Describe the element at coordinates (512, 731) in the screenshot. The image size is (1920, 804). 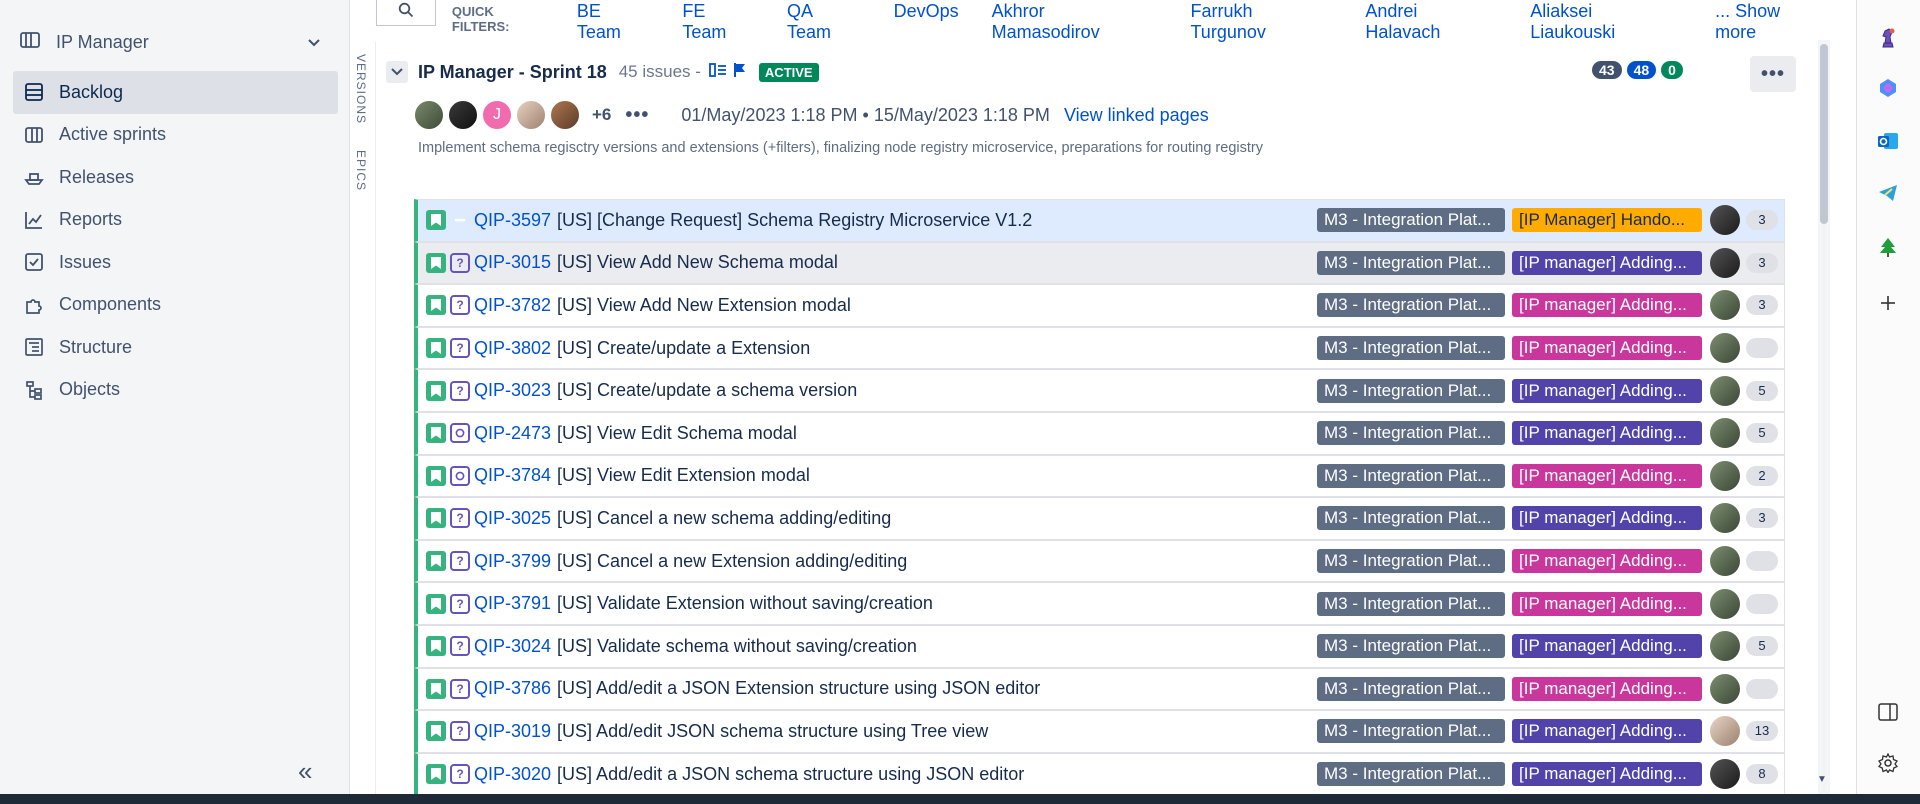
I see `issue-key-link: QIP-3019` at that location.